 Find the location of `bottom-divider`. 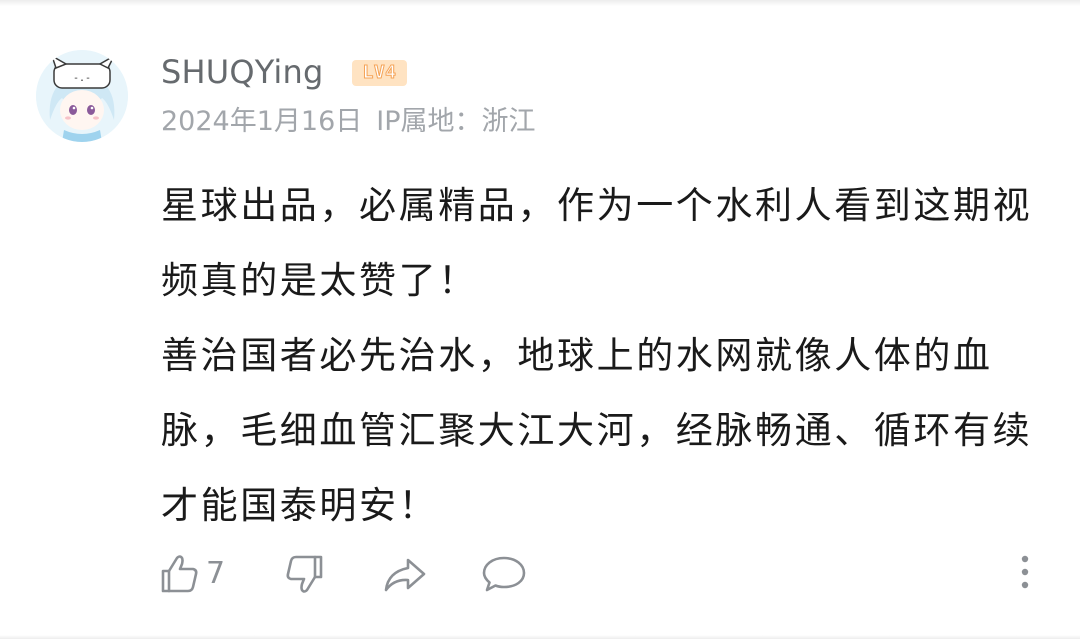

bottom-divider is located at coordinates (540, 637).